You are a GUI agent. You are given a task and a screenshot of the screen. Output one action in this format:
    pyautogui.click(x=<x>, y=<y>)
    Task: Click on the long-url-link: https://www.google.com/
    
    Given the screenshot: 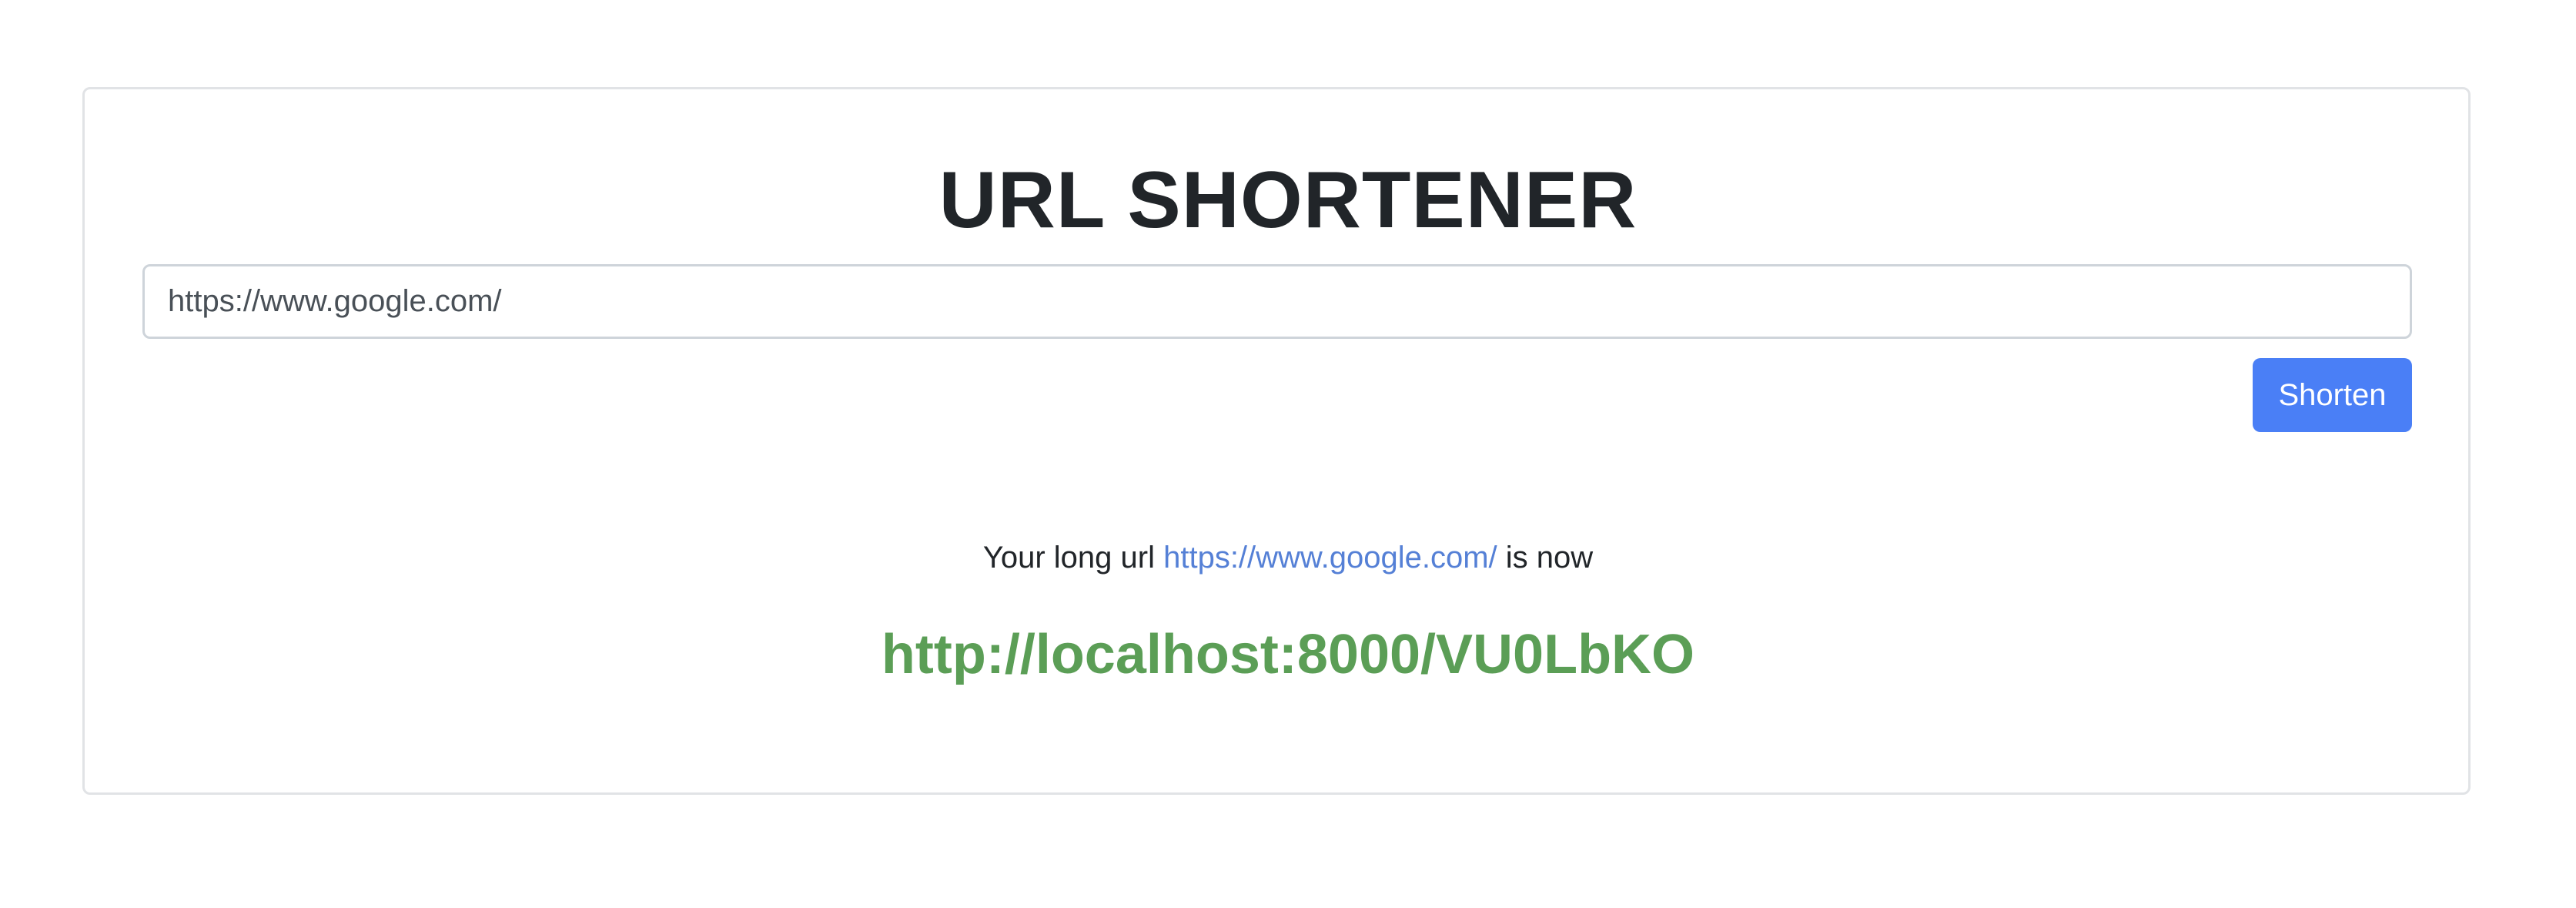 What is the action you would take?
    pyautogui.click(x=1330, y=558)
    